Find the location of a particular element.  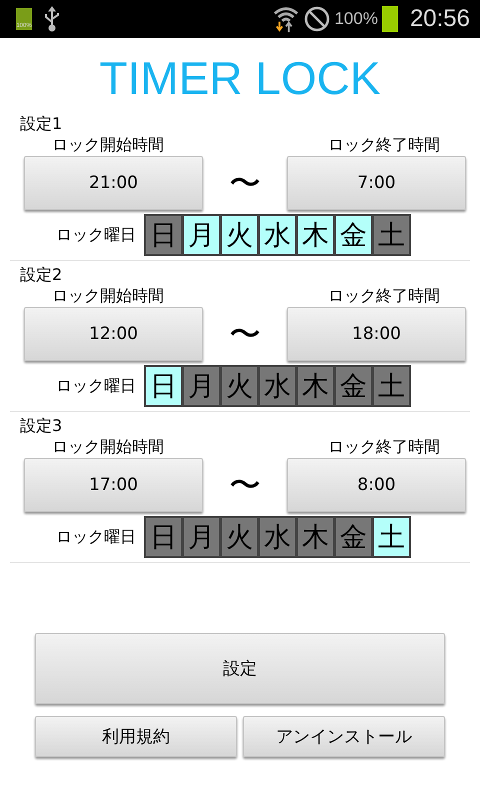

action-button: アンインストール is located at coordinates (344, 736).